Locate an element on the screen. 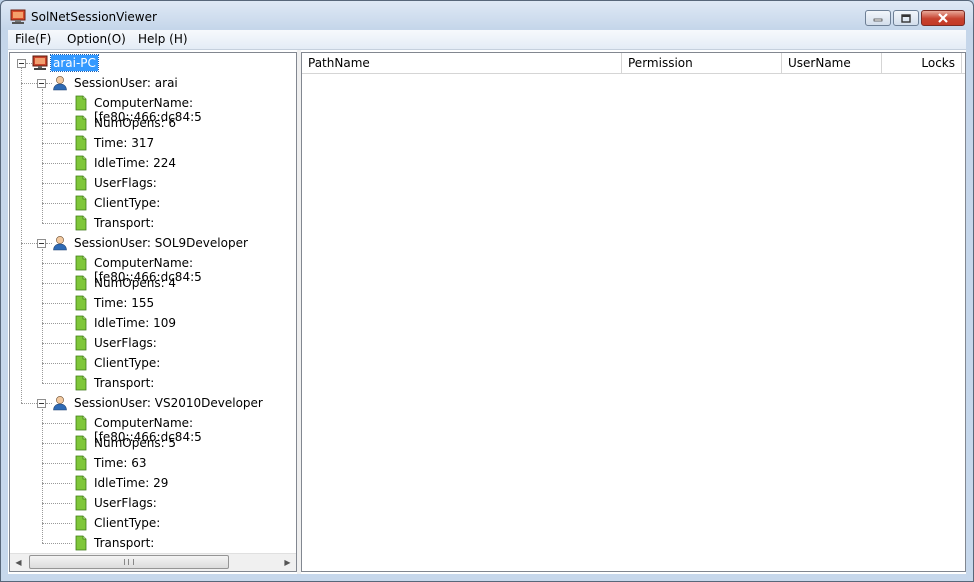 This screenshot has height=582, width=974. column-username: UserName is located at coordinates (832, 63).